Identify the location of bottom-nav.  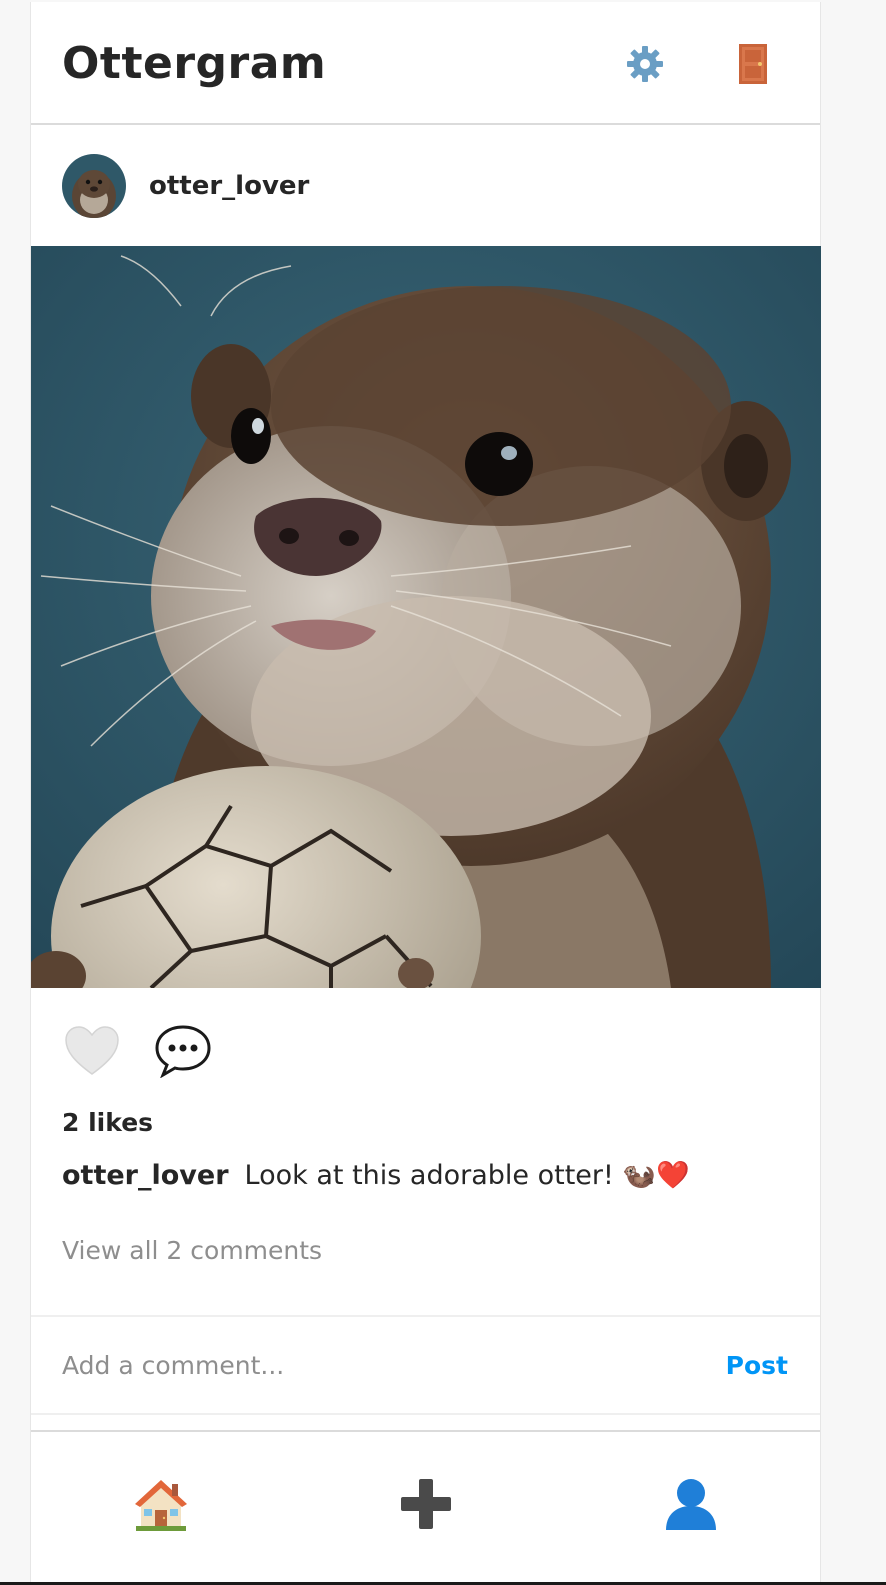
(425, 1507).